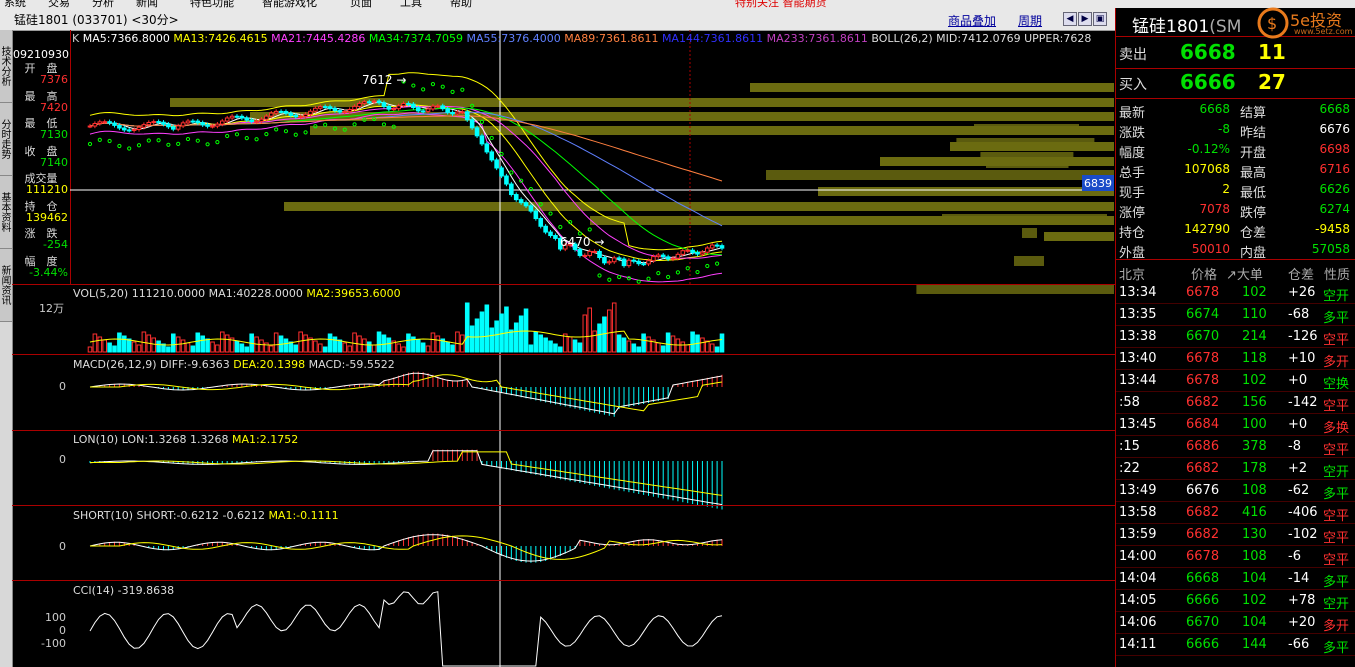 The height and width of the screenshot is (667, 1355). Describe the element at coordinates (1030, 20) in the screenshot. I see `period-link: 周期` at that location.